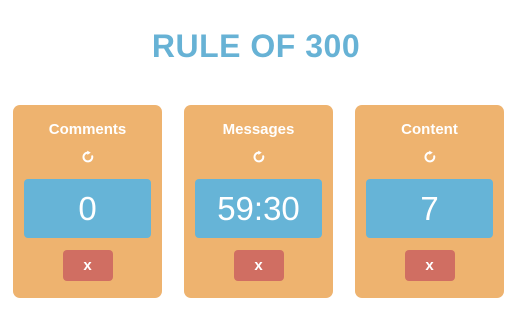  What do you see at coordinates (429, 129) in the screenshot?
I see `card-title: Content` at bounding box center [429, 129].